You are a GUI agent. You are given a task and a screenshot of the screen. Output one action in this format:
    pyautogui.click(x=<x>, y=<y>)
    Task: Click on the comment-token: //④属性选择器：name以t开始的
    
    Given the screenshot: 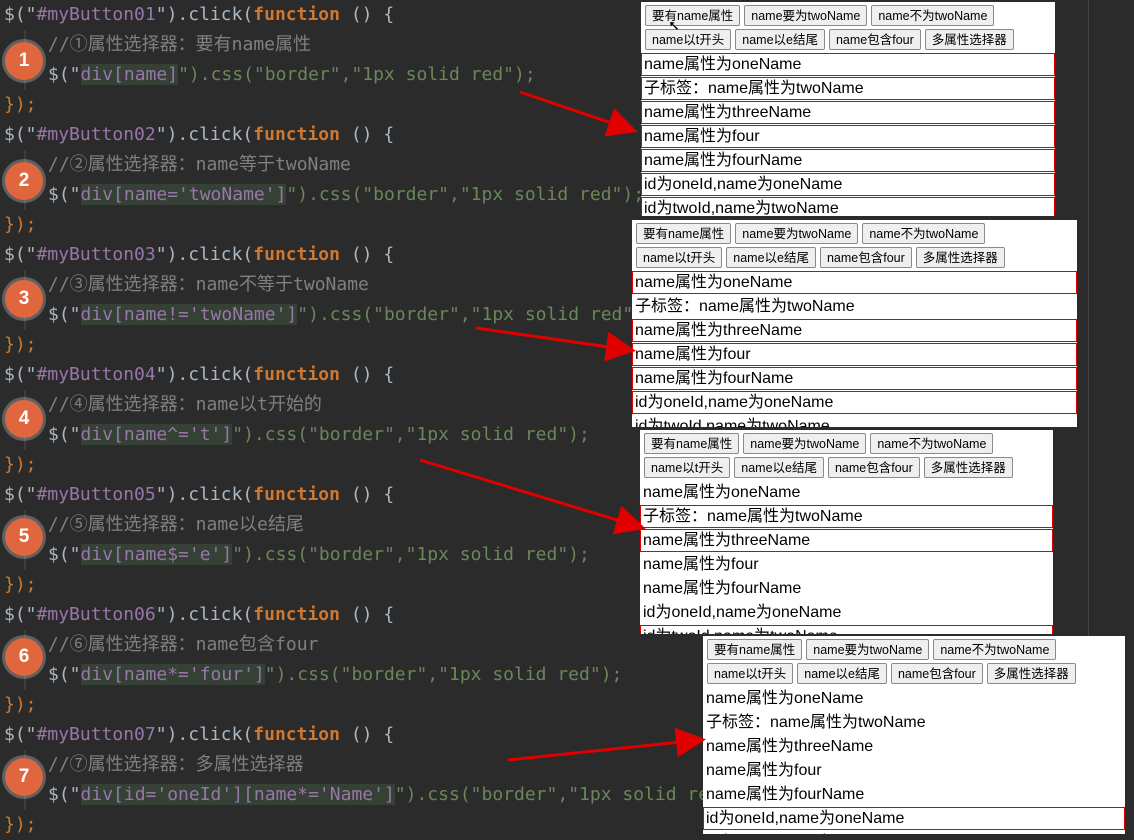 What is the action you would take?
    pyautogui.click(x=185, y=404)
    